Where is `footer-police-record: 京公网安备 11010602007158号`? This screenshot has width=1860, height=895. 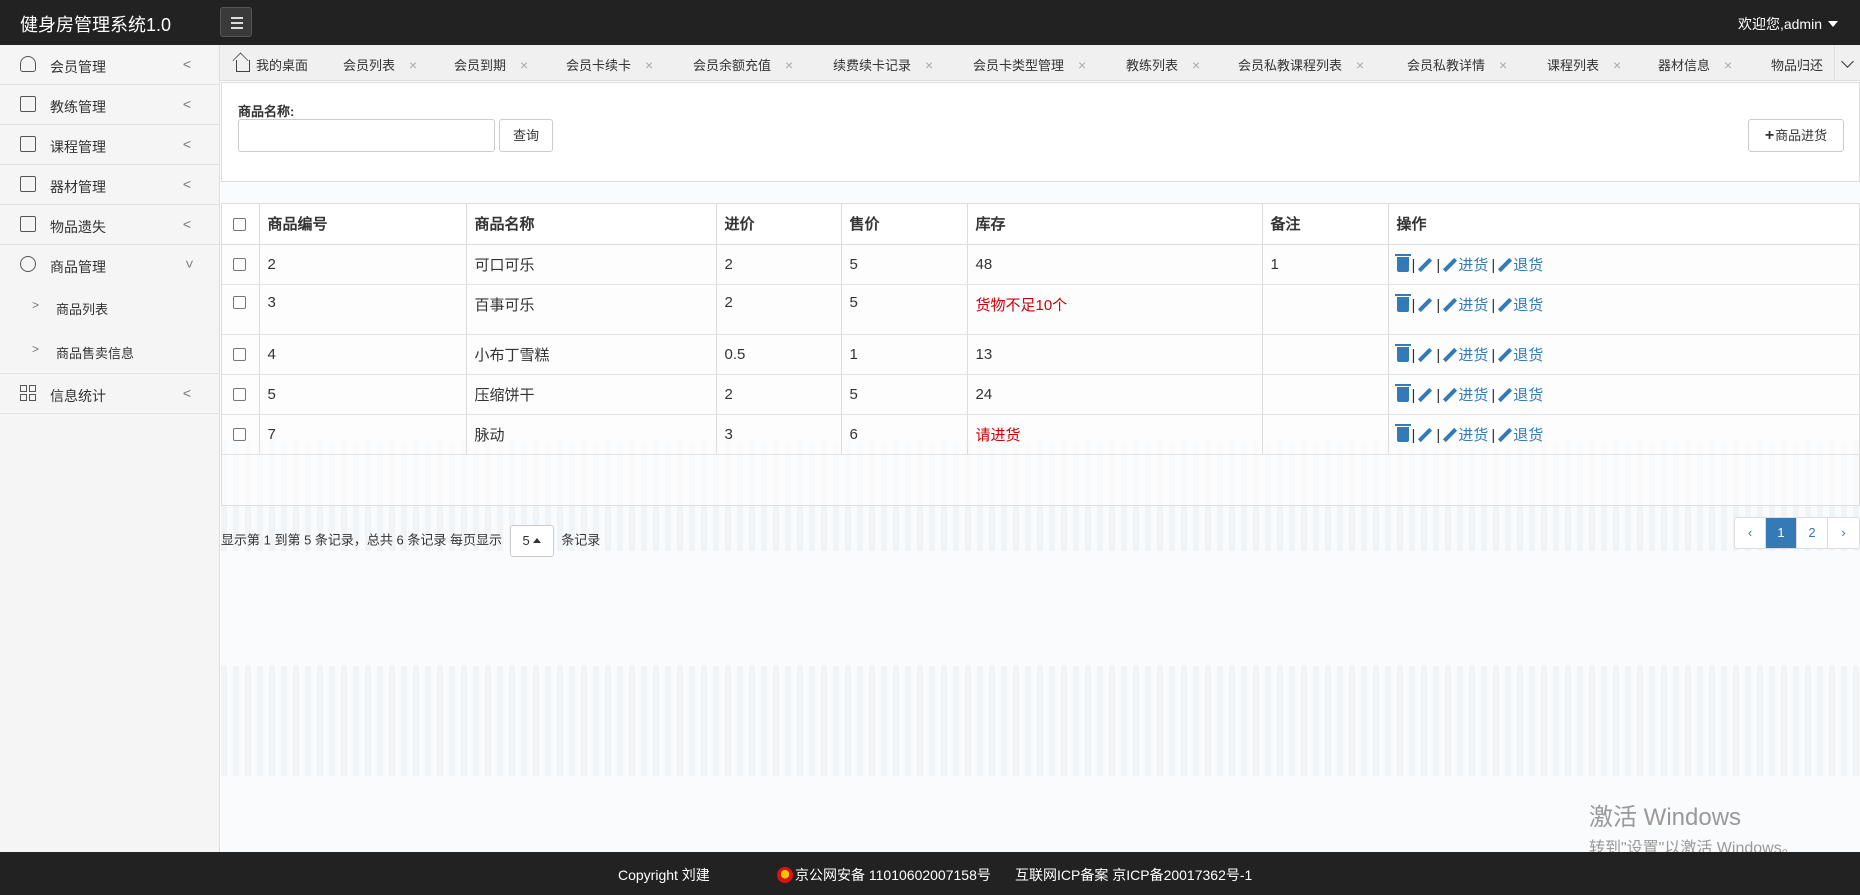
footer-police-record: 京公网安备 11010602007158号 is located at coordinates (884, 875).